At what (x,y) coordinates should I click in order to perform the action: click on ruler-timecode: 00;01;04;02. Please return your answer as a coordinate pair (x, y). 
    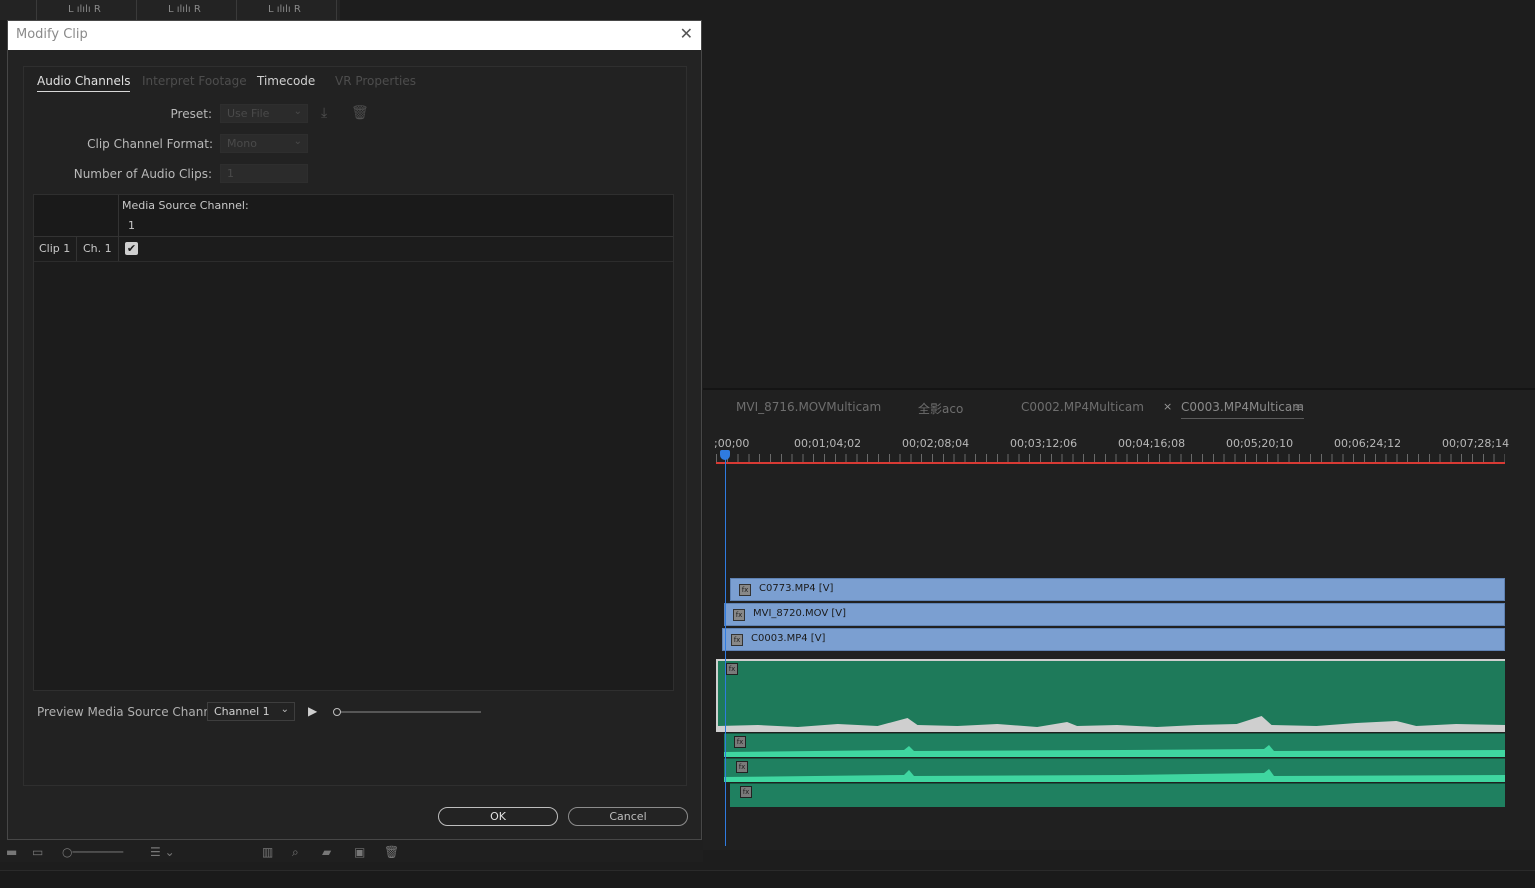
    Looking at the image, I should click on (828, 443).